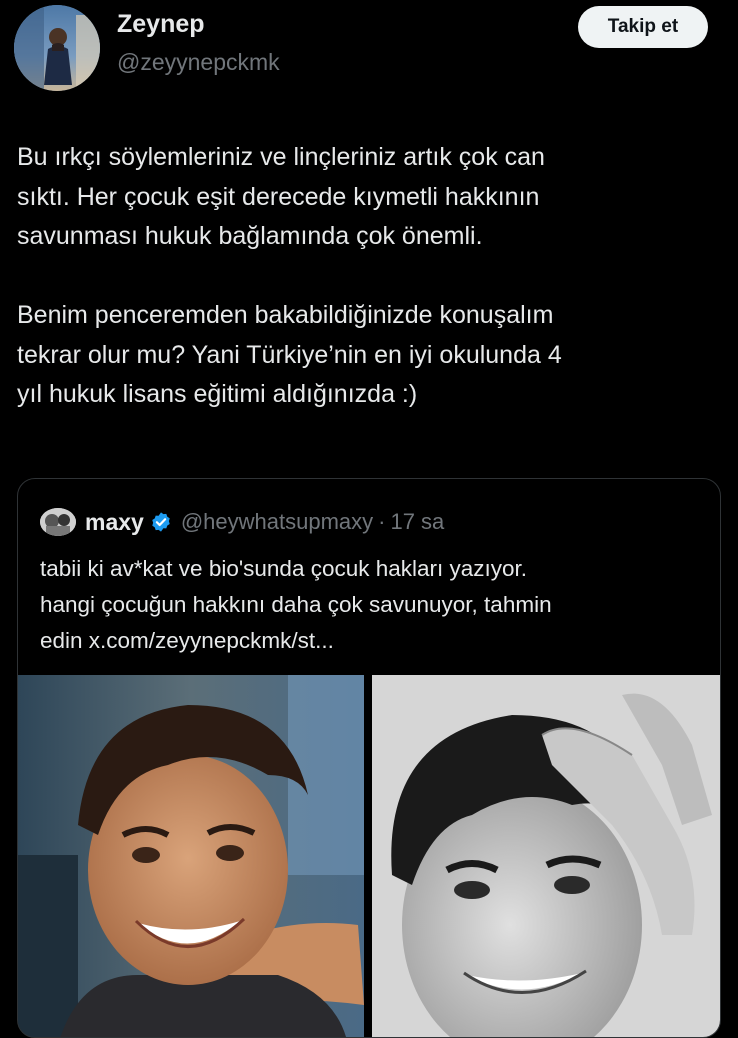  What do you see at coordinates (643, 27) in the screenshot?
I see `follow-button: Takip et` at bounding box center [643, 27].